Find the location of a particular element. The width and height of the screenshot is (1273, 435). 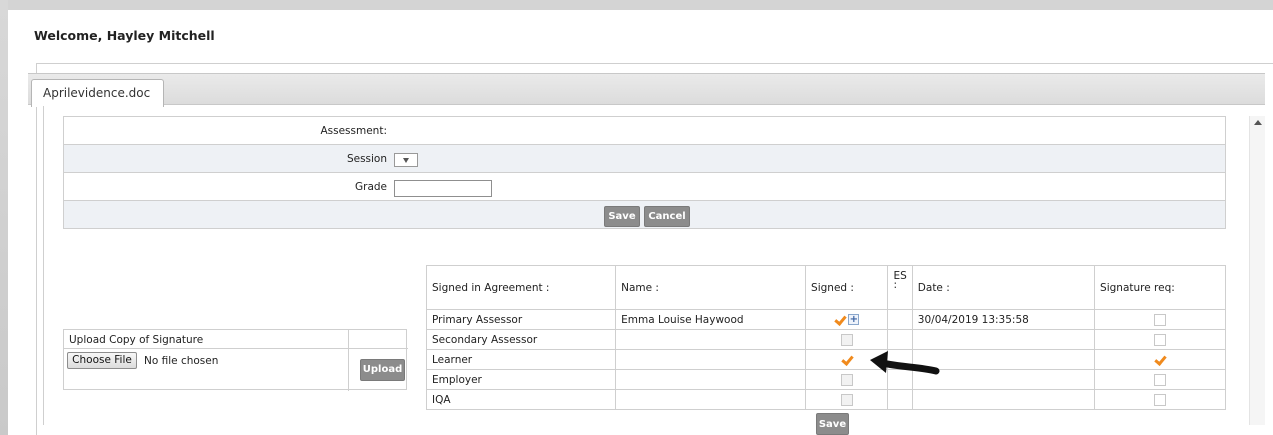

chevron-down-icon is located at coordinates (406, 160).